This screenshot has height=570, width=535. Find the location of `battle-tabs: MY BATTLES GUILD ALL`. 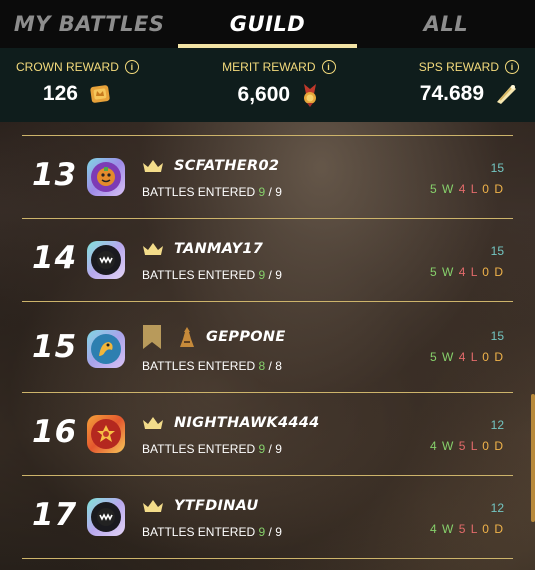

battle-tabs: MY BATTLES GUILD ALL is located at coordinates (267, 24).